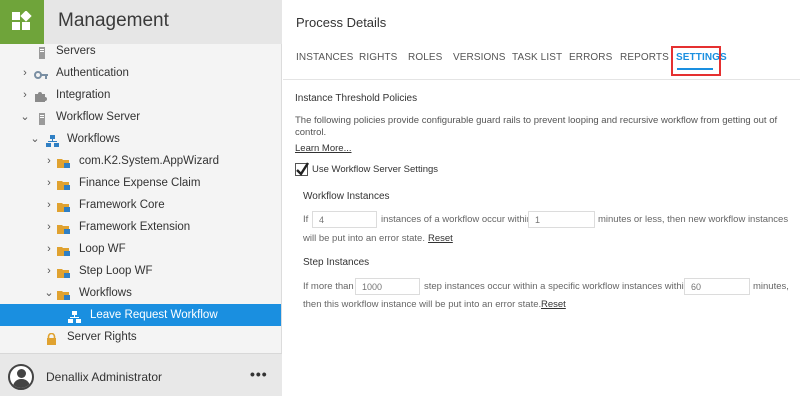 The width and height of the screenshot is (800, 396). What do you see at coordinates (561, 219) in the screenshot?
I see `workflow-instances-minutes-input` at bounding box center [561, 219].